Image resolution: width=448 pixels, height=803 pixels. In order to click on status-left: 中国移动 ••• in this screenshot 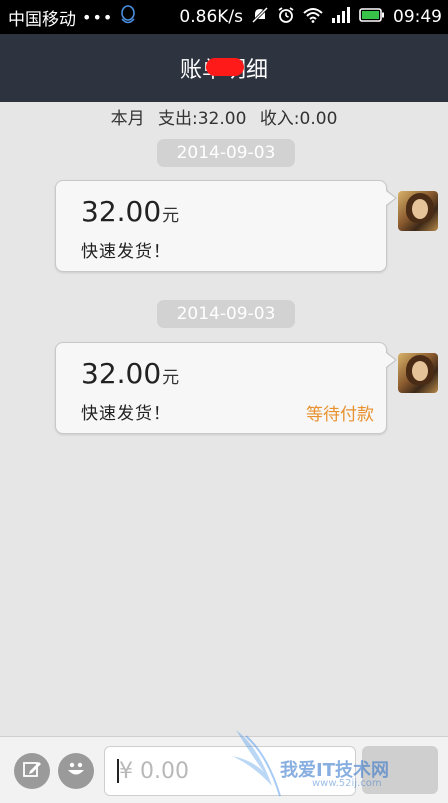, I will do `click(72, 17)`.